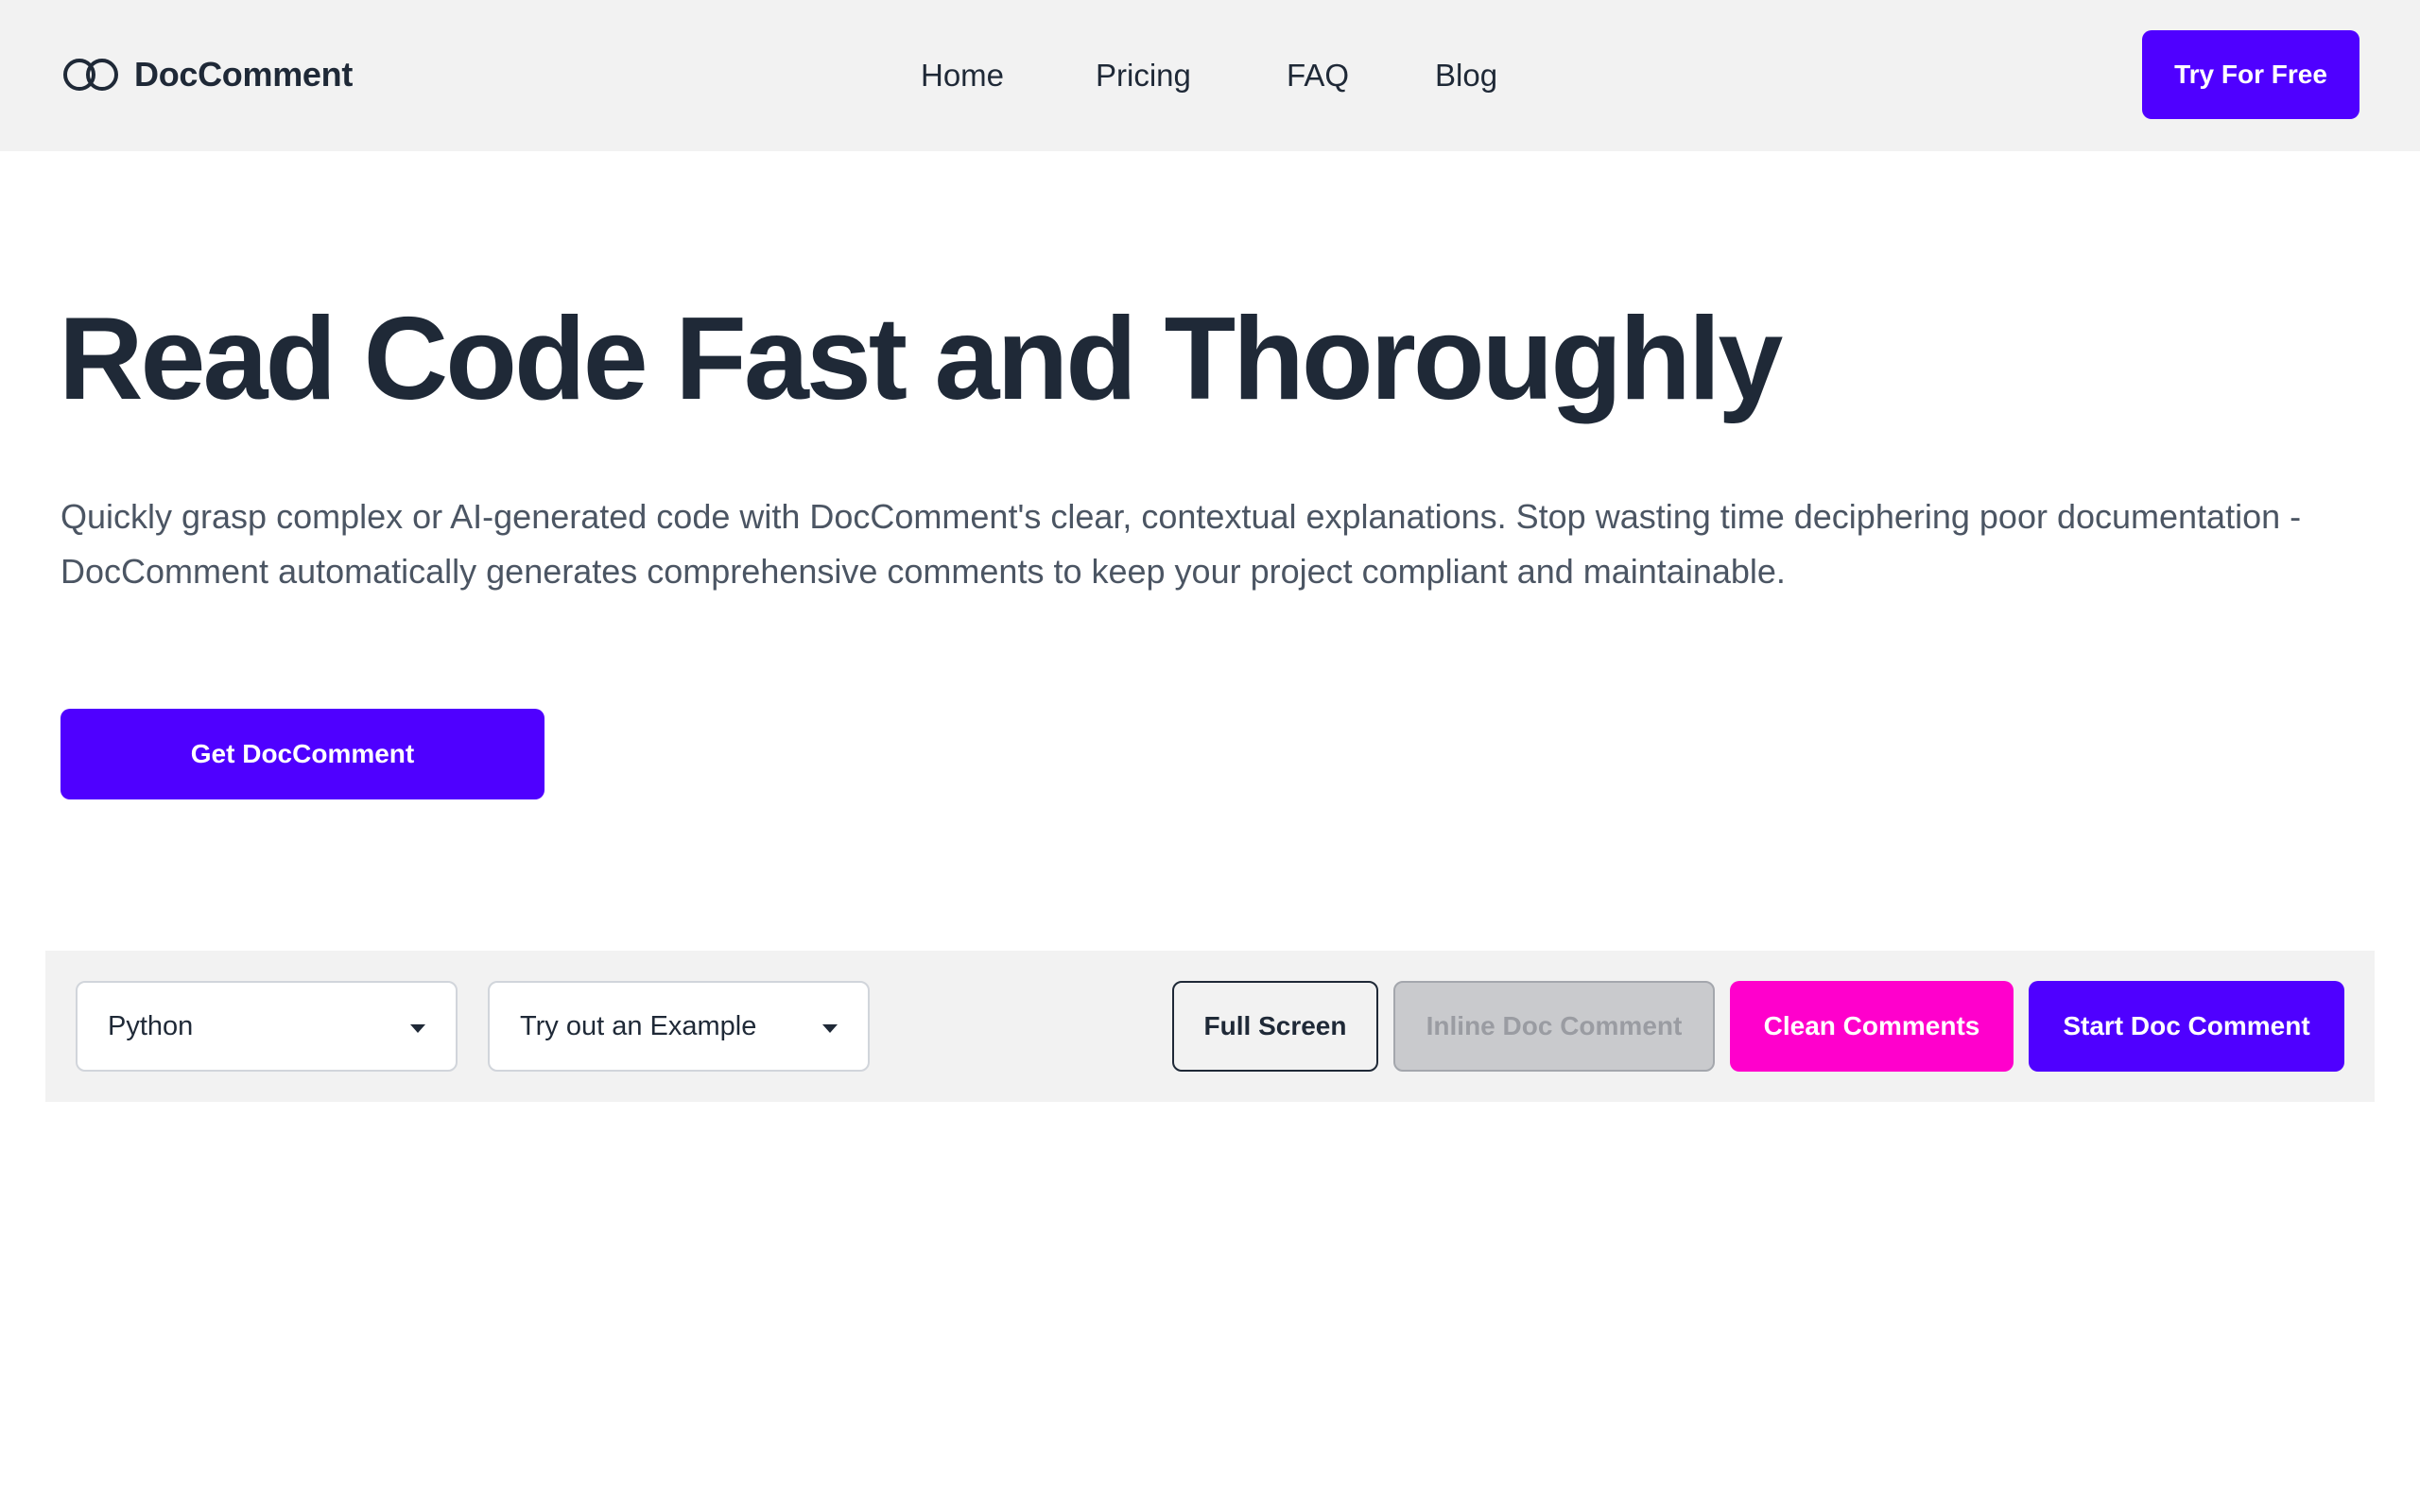 Image resolution: width=2420 pixels, height=1512 pixels. I want to click on example-select: Try out an Example, so click(679, 1026).